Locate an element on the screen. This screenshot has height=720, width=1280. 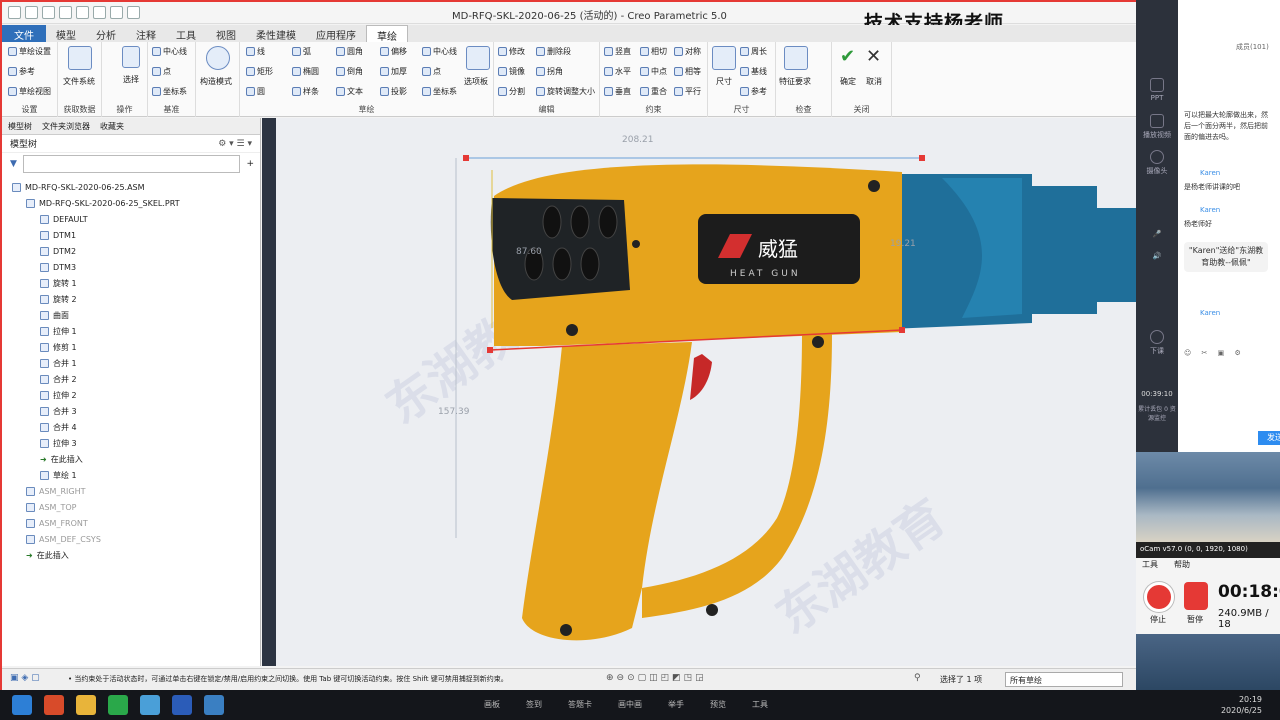
pause-button is located at coordinates (1196, 596).